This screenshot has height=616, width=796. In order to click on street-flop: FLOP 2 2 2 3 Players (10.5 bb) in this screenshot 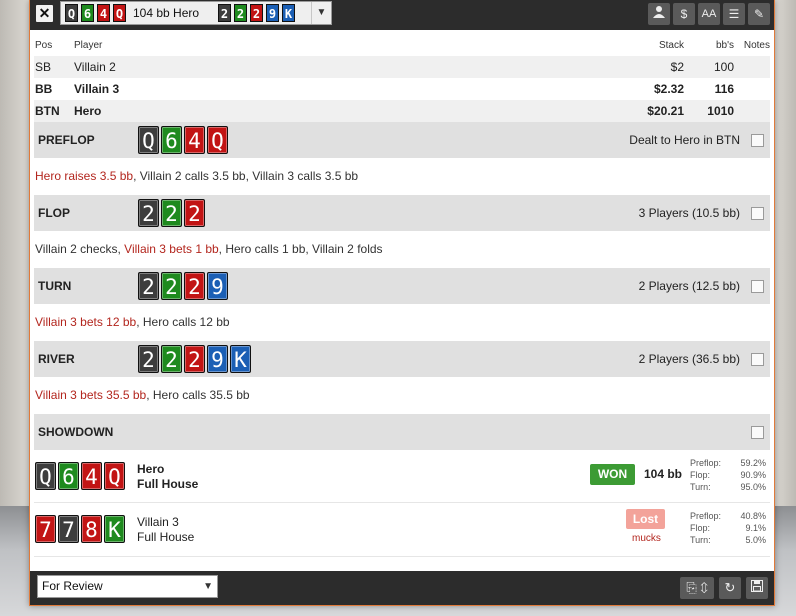, I will do `click(402, 213)`.